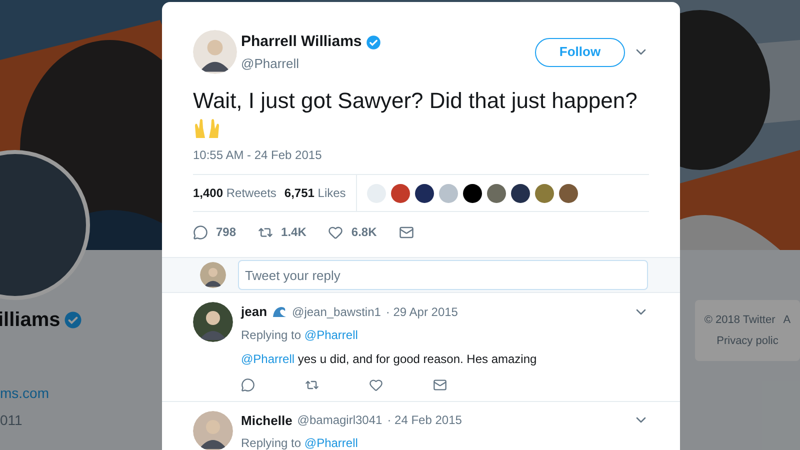  Describe the element at coordinates (424, 420) in the screenshot. I see `reply-date: · 24 Feb 2015` at that location.